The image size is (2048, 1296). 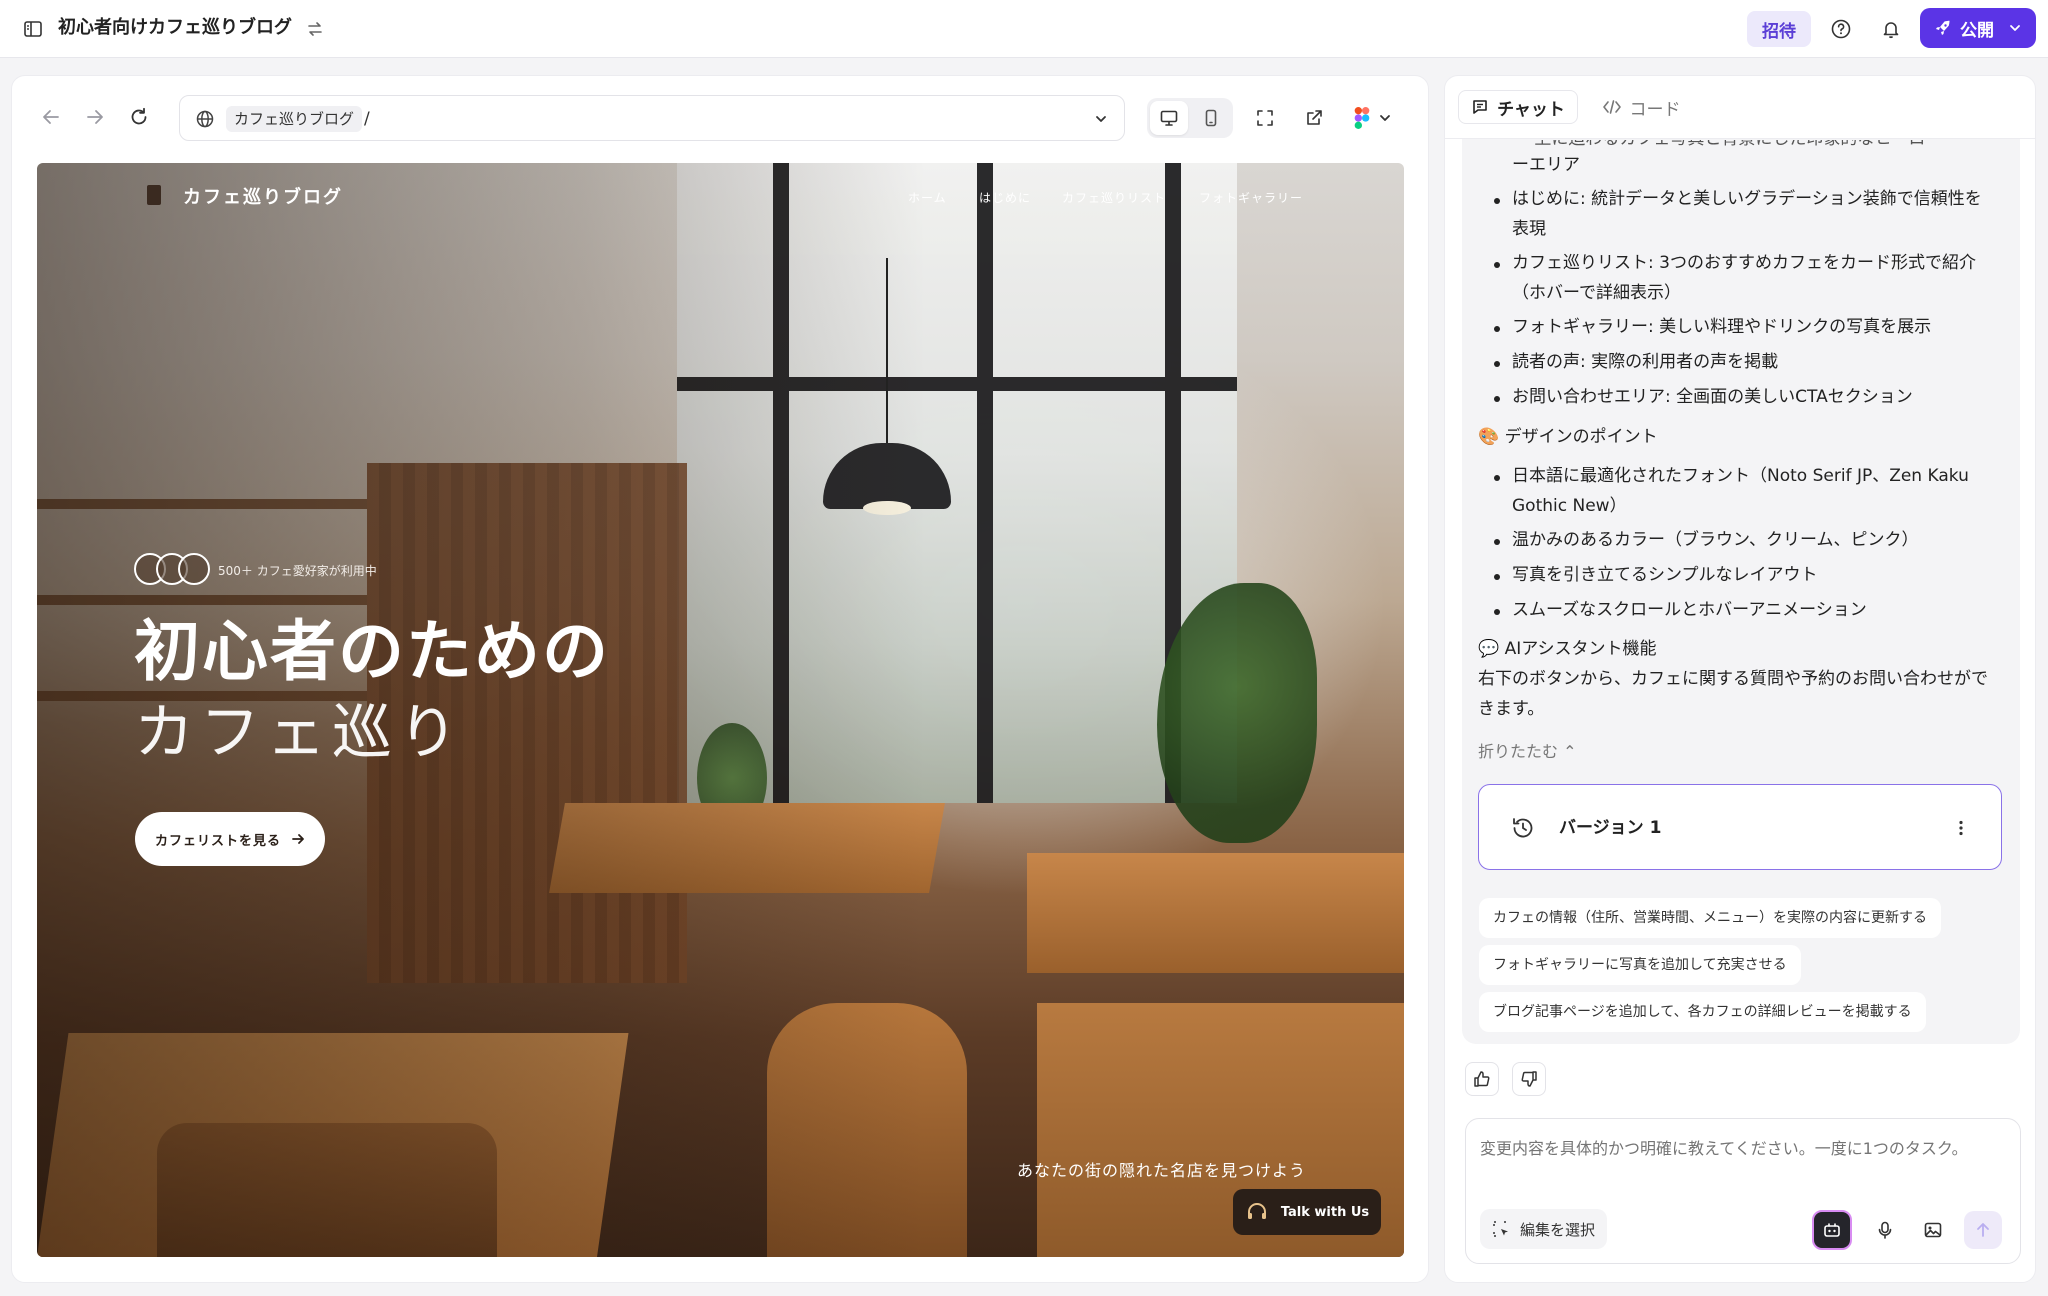 I want to click on chat-bubble-icon, so click(x=1480, y=107).